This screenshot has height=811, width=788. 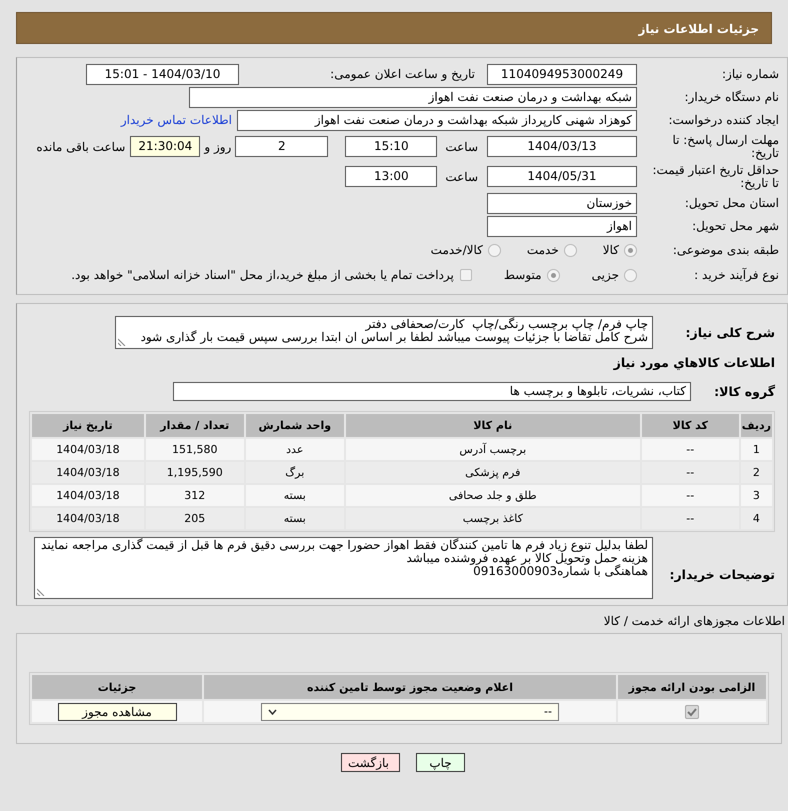 I want to click on table-cell: فرم پزشکی, so click(x=493, y=472).